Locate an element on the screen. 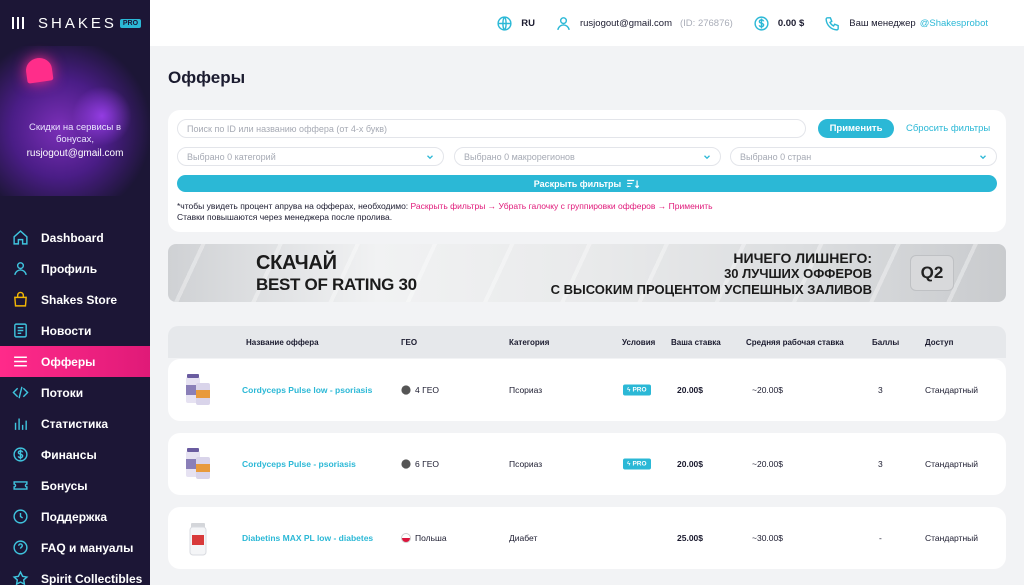 This screenshot has height=585, width=1024. sidebar-item-label: Shakes Store is located at coordinates (79, 299).